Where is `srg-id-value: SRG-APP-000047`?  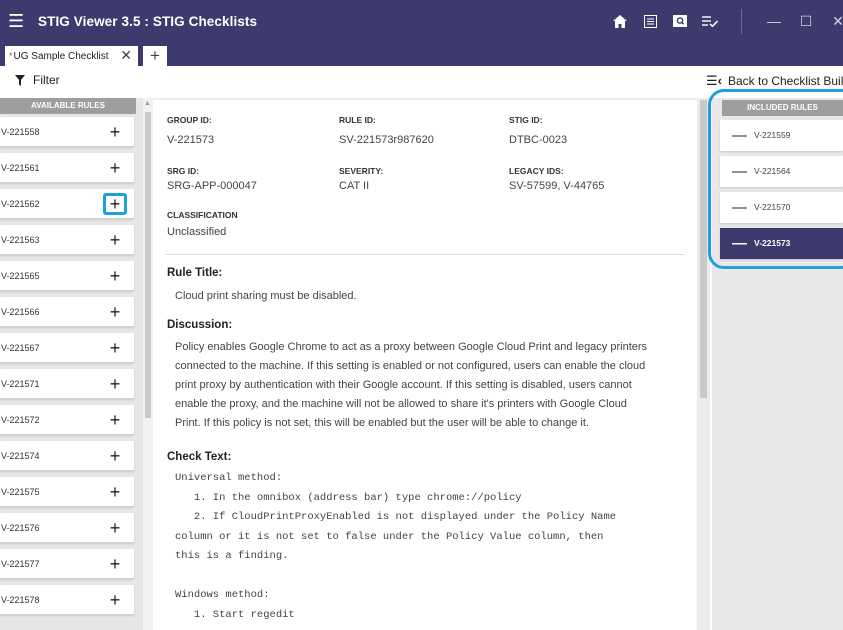
srg-id-value: SRG-APP-000047 is located at coordinates (212, 186).